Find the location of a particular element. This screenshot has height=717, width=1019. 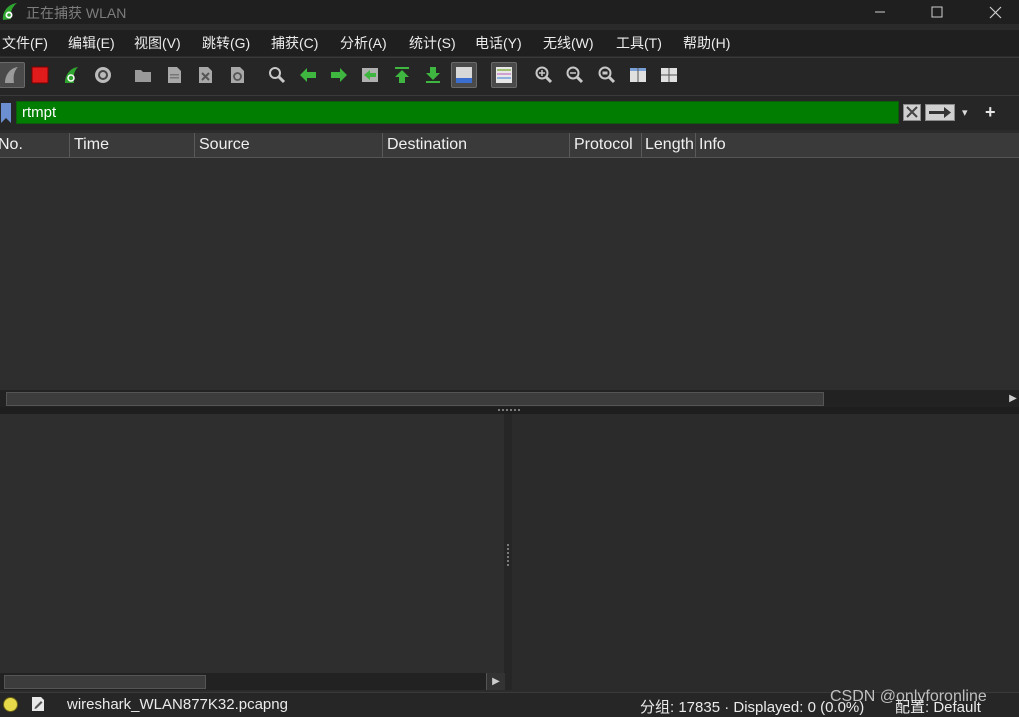

restart-capture-button is located at coordinates (72, 75).